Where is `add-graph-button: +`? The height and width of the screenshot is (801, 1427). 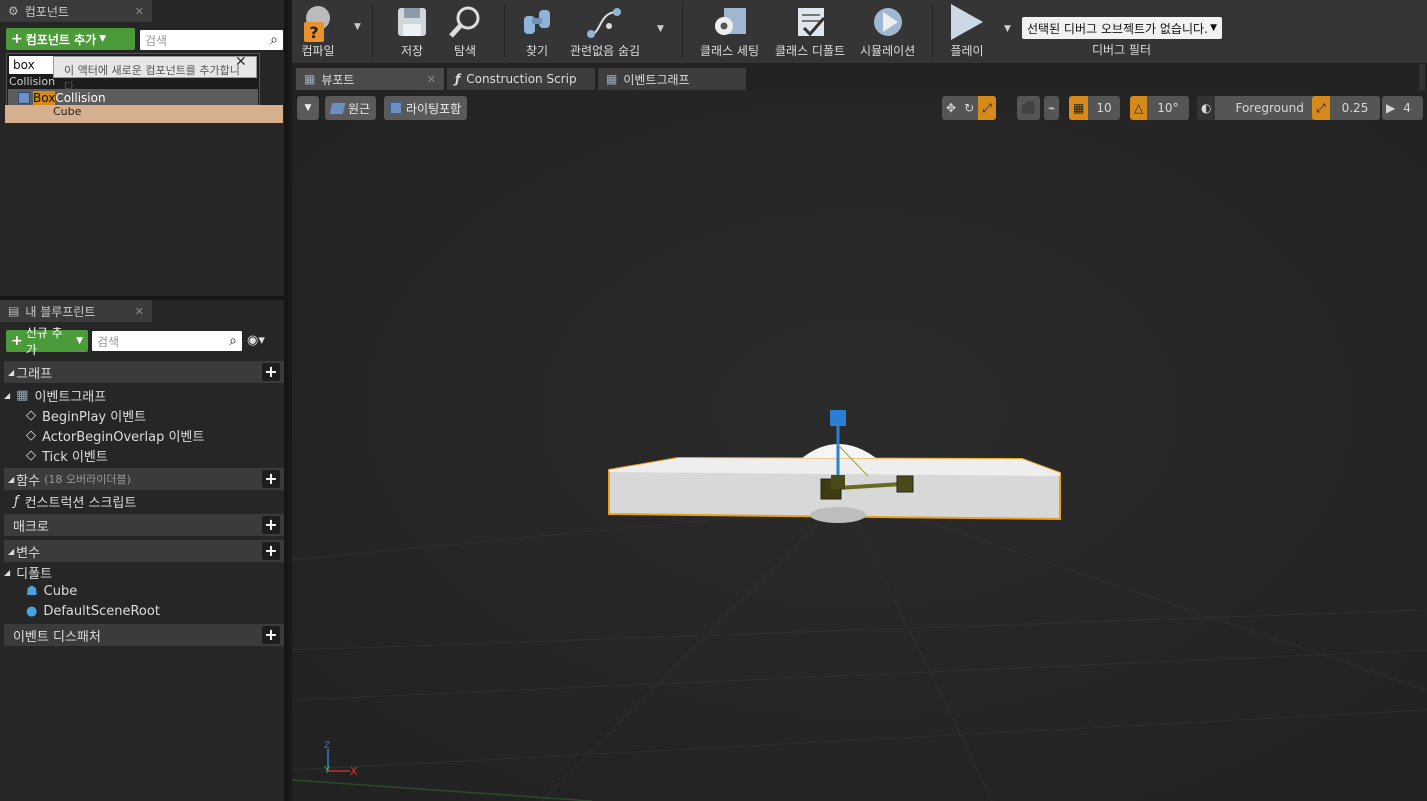 add-graph-button: + is located at coordinates (271, 372).